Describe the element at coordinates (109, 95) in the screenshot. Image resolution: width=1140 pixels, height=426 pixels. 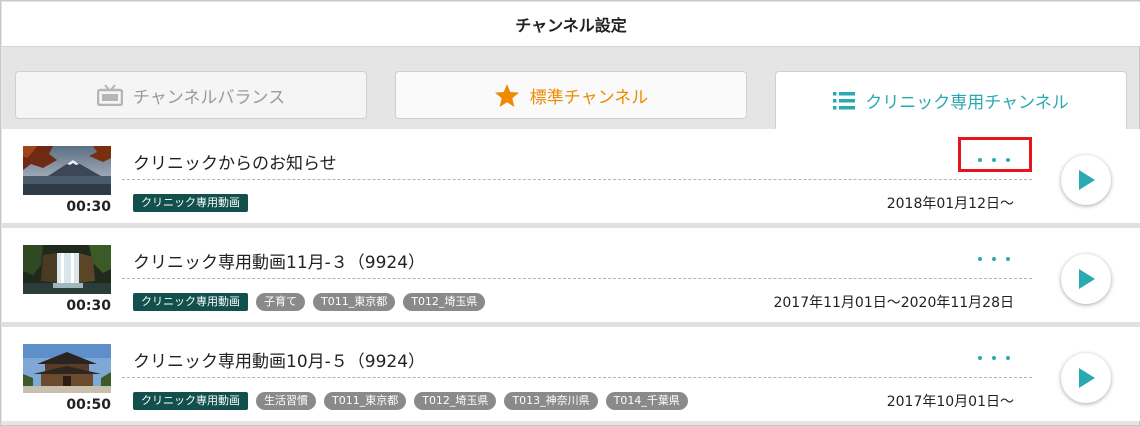
I see `tv-icon` at that location.